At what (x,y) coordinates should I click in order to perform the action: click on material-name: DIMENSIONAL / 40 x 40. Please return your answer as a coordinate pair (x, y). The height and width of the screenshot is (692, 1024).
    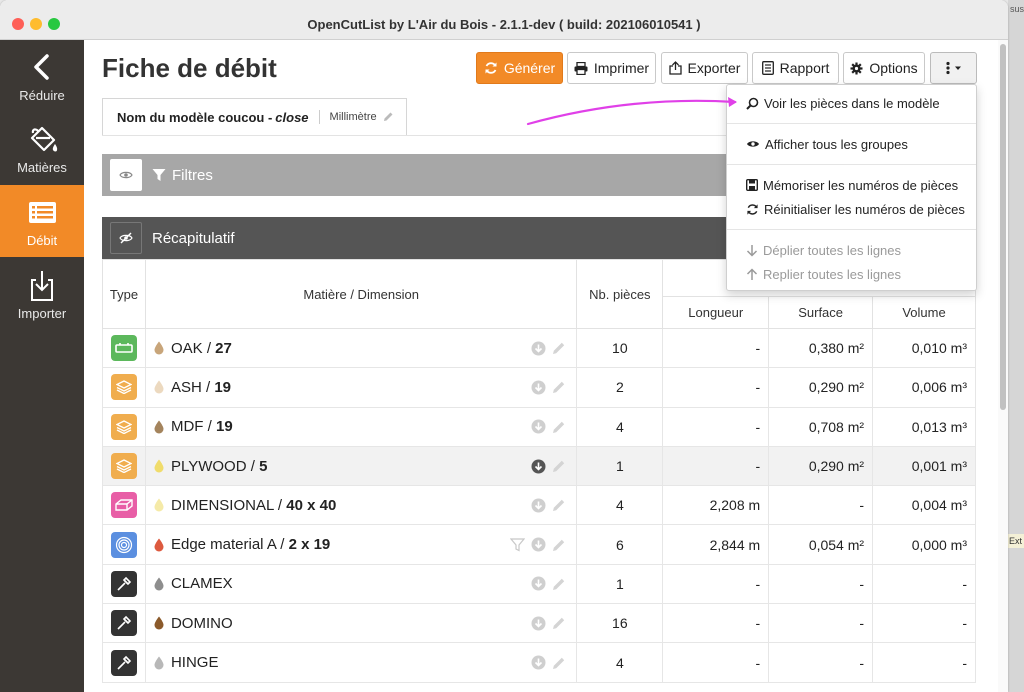
    Looking at the image, I should click on (253, 505).